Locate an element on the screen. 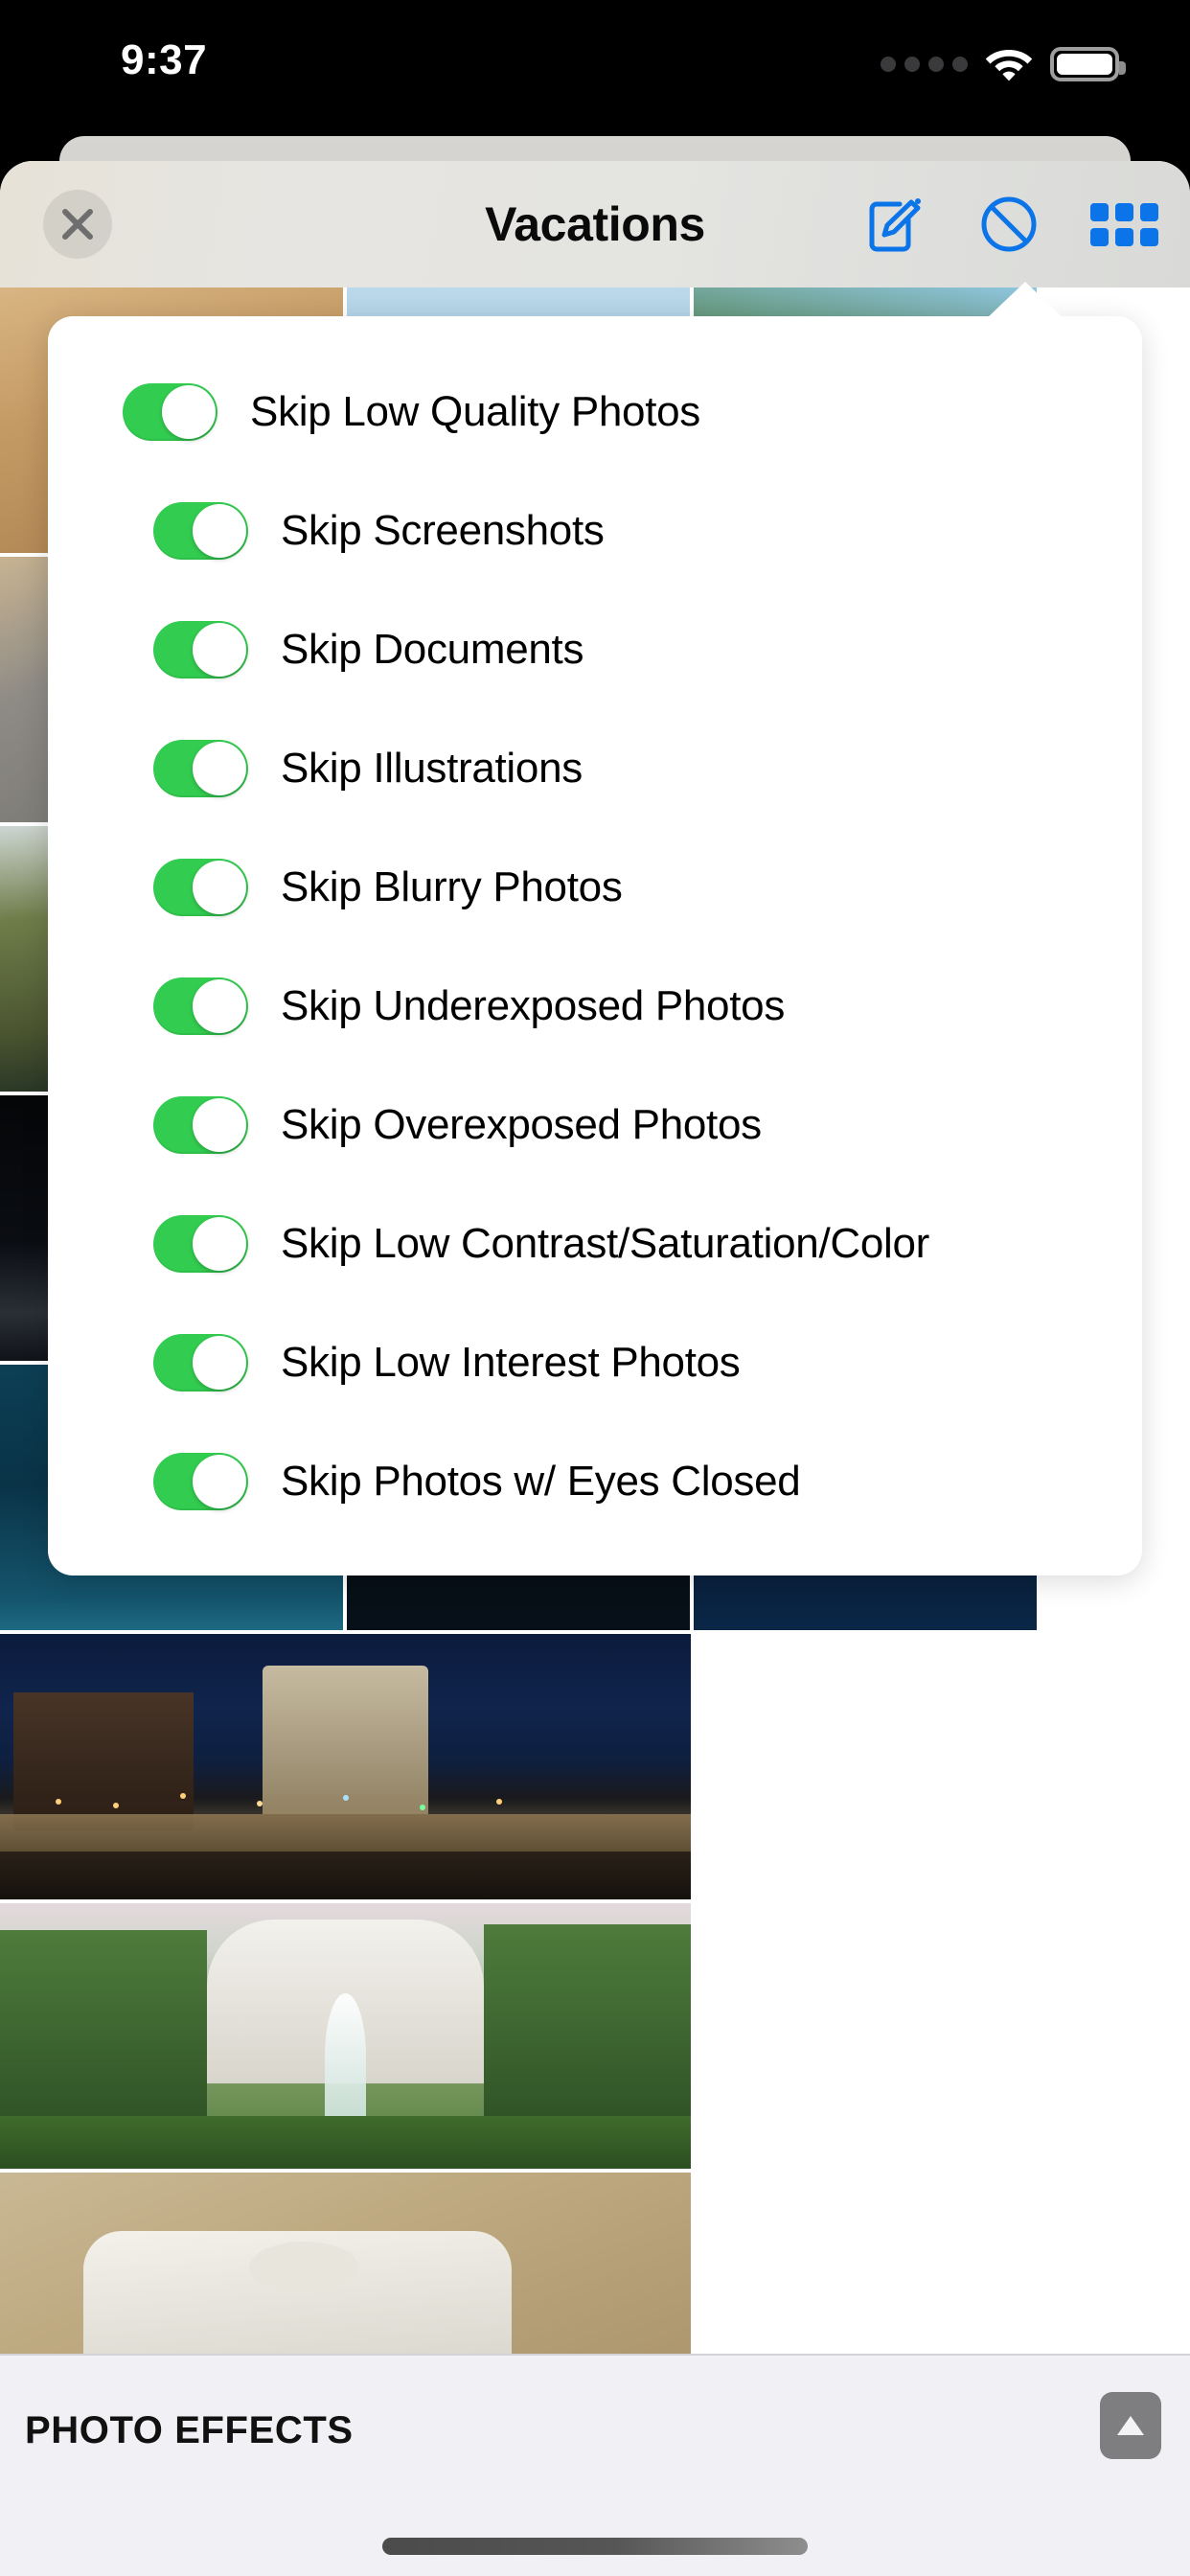 Image resolution: width=1190 pixels, height=2576 pixels. grid-view-button is located at coordinates (1124, 224).